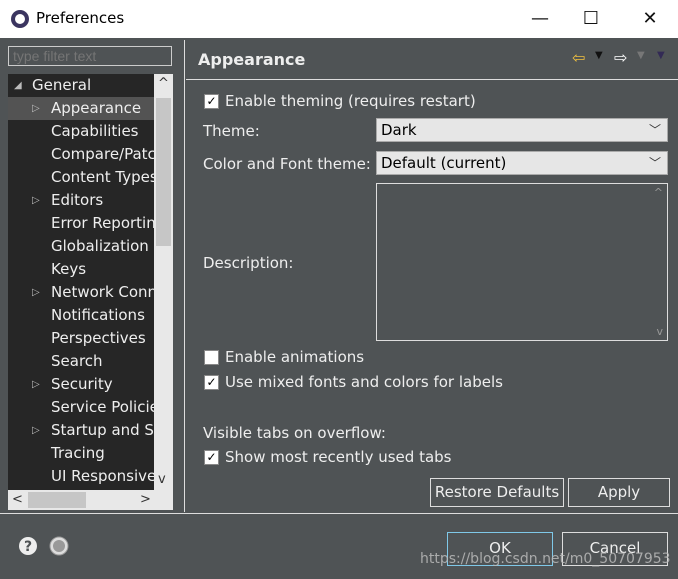 This screenshot has height=579, width=678. I want to click on tree-item-label: Compare/Patch, so click(102, 154).